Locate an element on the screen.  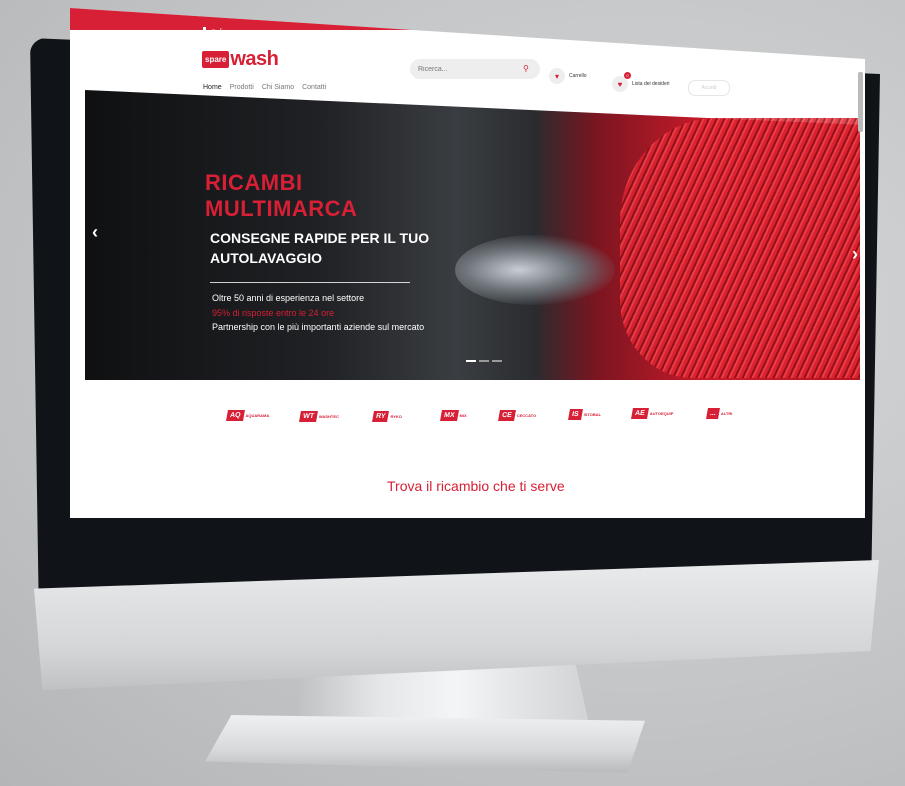
brand-item: AQ AQUARAMA is located at coordinates (248, 415).